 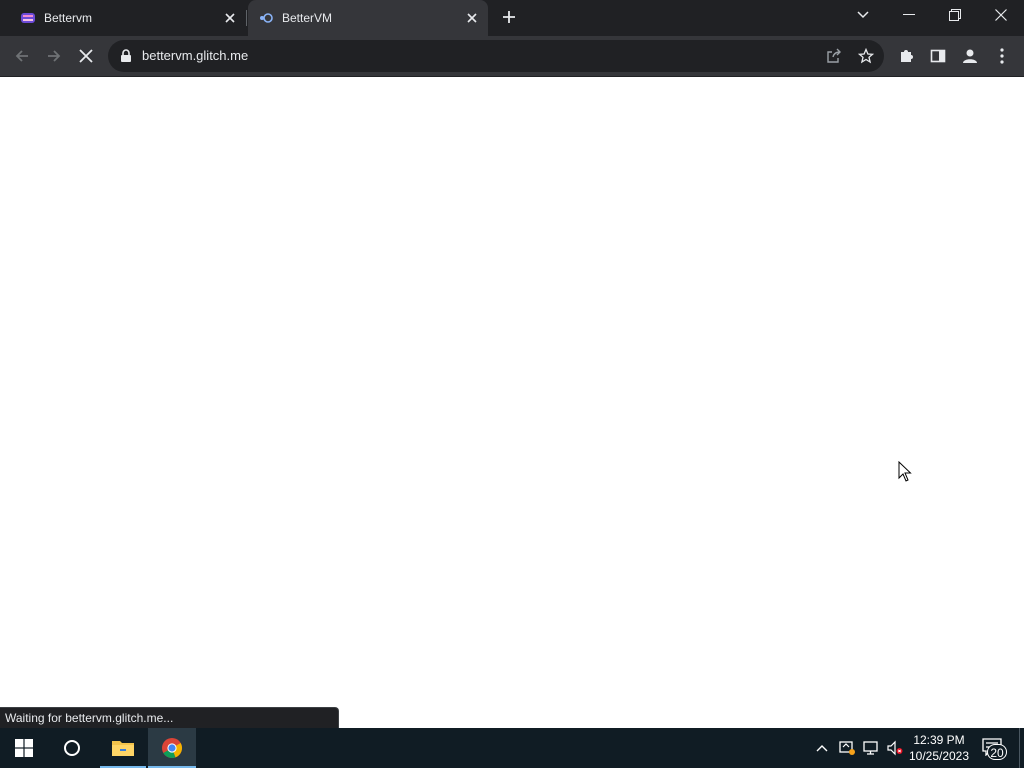 I want to click on windows-taskbar: 12:39 PM 10/25/2023 20, so click(x=512, y=748).